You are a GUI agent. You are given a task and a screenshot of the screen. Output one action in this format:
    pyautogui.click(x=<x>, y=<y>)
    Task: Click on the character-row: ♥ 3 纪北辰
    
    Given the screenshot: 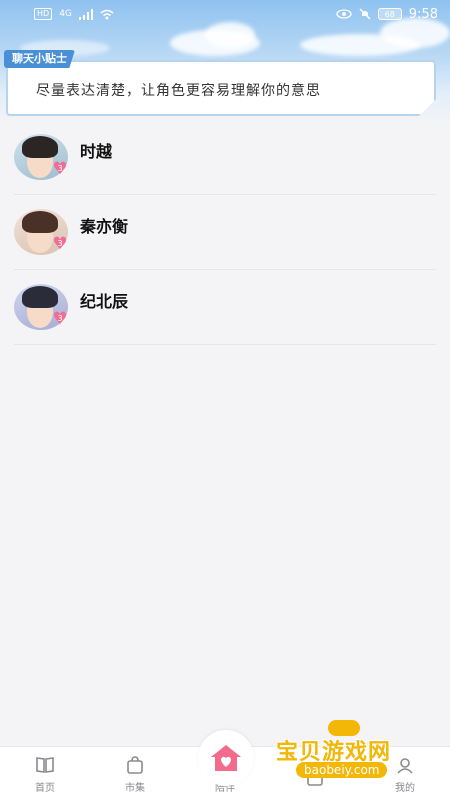 What is the action you would take?
    pyautogui.click(x=225, y=307)
    